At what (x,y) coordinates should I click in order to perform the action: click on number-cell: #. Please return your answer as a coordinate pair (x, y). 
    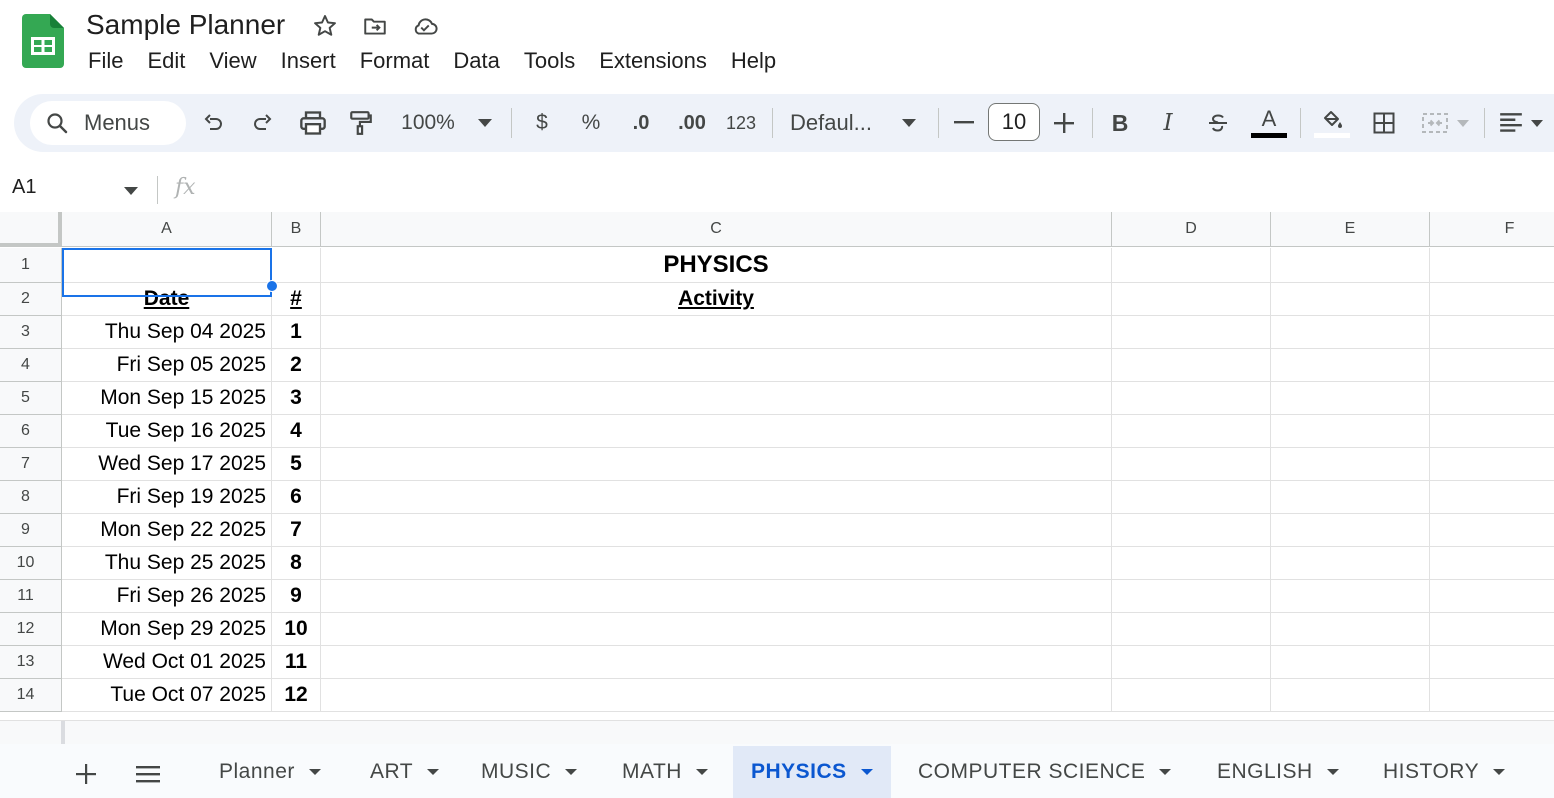
    Looking at the image, I should click on (296, 299).